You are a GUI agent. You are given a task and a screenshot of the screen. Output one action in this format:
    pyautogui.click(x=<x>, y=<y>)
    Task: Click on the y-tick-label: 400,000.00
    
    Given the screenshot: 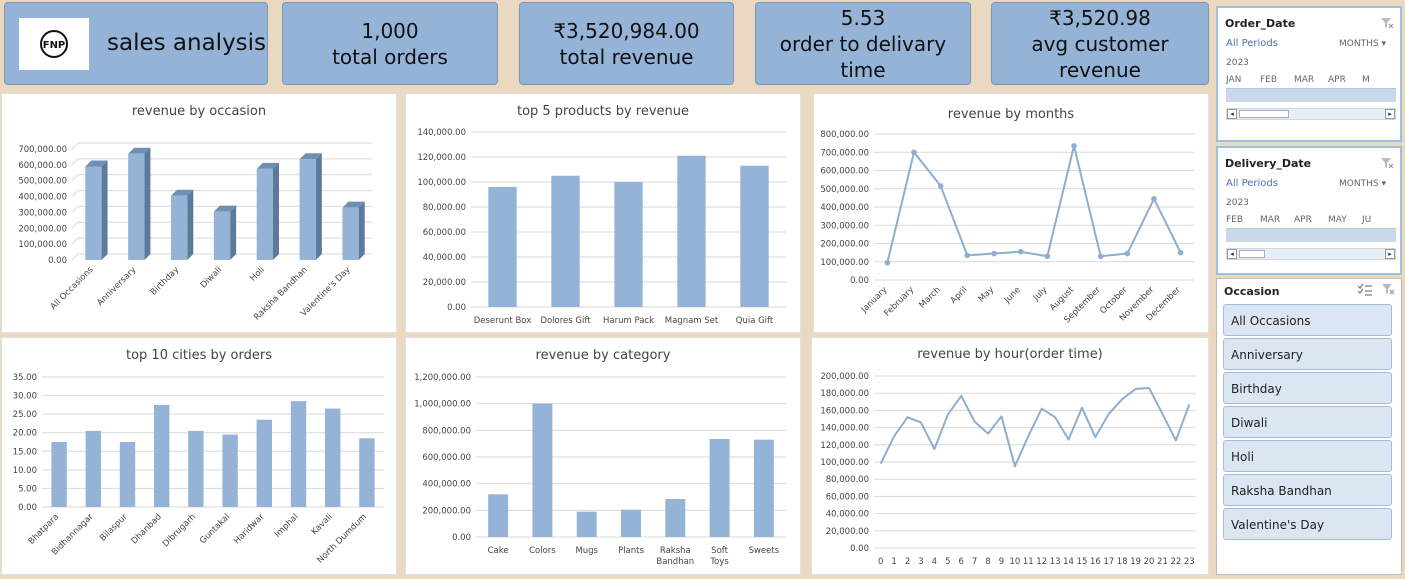 What is the action you would take?
    pyautogui.click(x=446, y=485)
    